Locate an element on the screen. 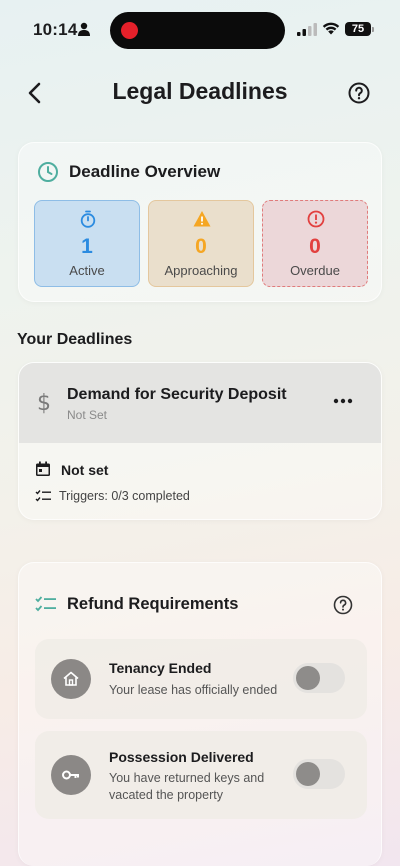 Image resolution: width=400 pixels, height=866 pixels. requirement-description: Your lease has officially ended is located at coordinates (193, 690).